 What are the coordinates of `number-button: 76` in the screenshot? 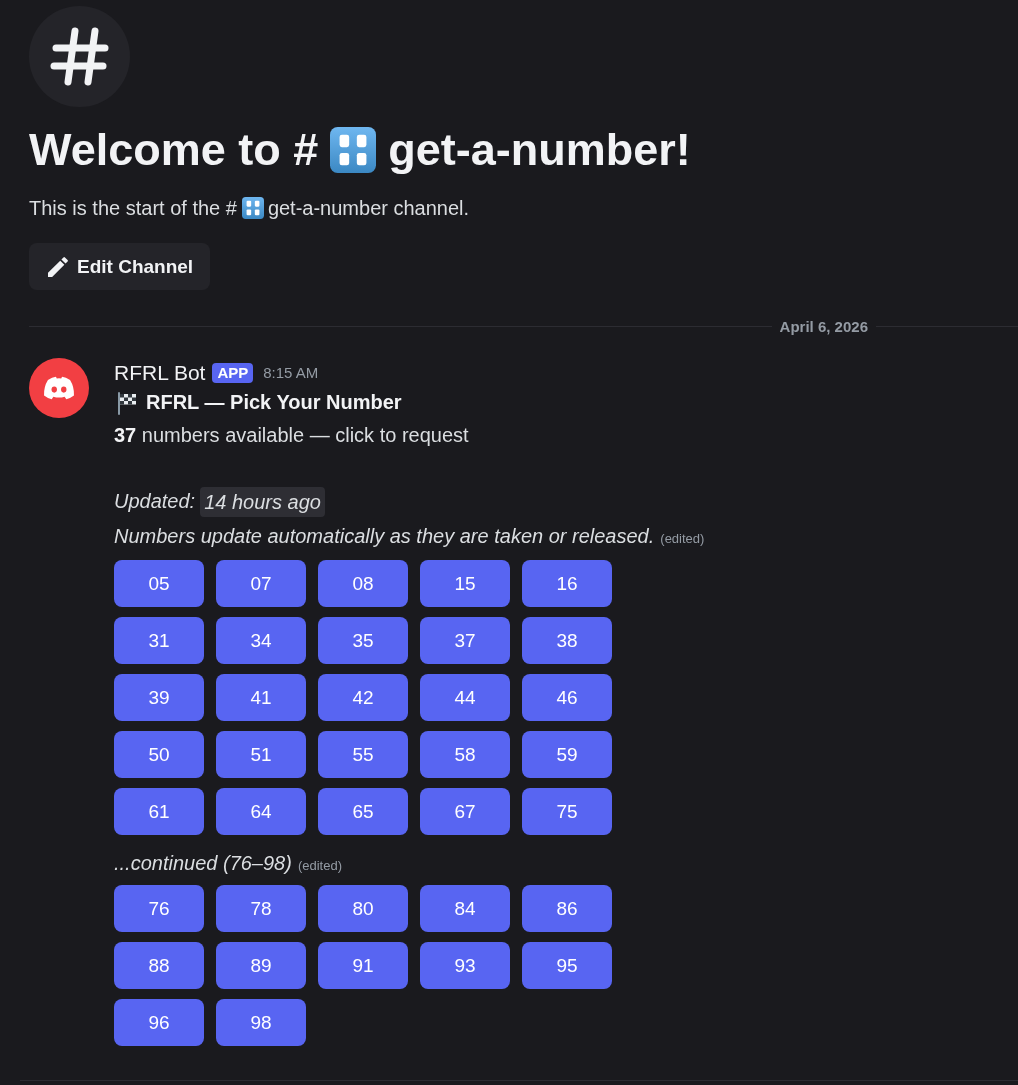 It's located at (159, 908).